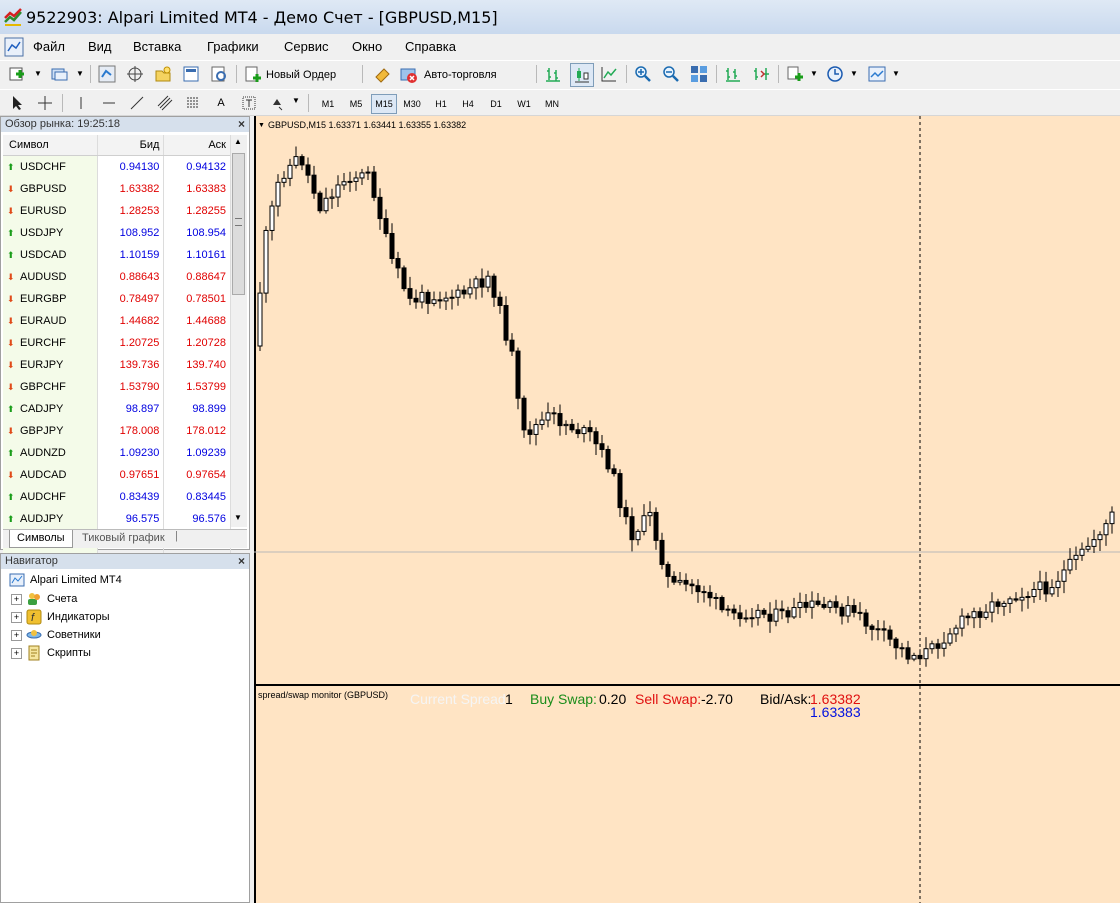  What do you see at coordinates (117, 211) in the screenshot?
I see `table-row: ⬇ EURUSD 1.28253 1.28255` at bounding box center [117, 211].